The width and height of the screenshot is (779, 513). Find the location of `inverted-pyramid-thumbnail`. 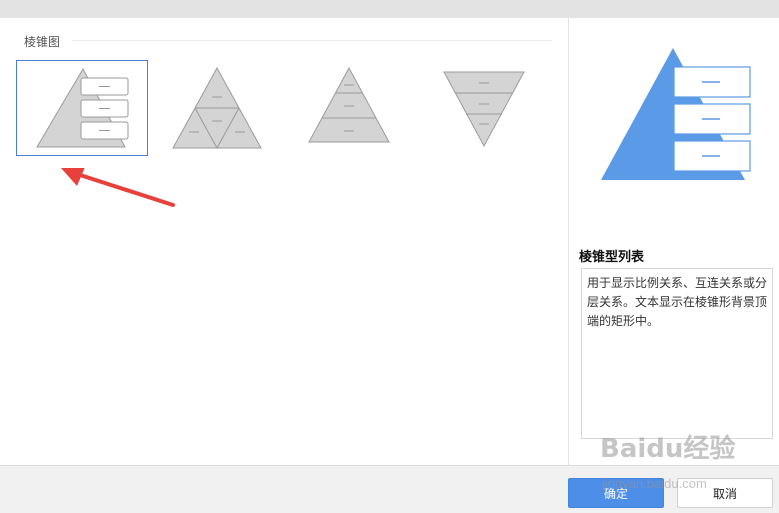

inverted-pyramid-thumbnail is located at coordinates (484, 109).